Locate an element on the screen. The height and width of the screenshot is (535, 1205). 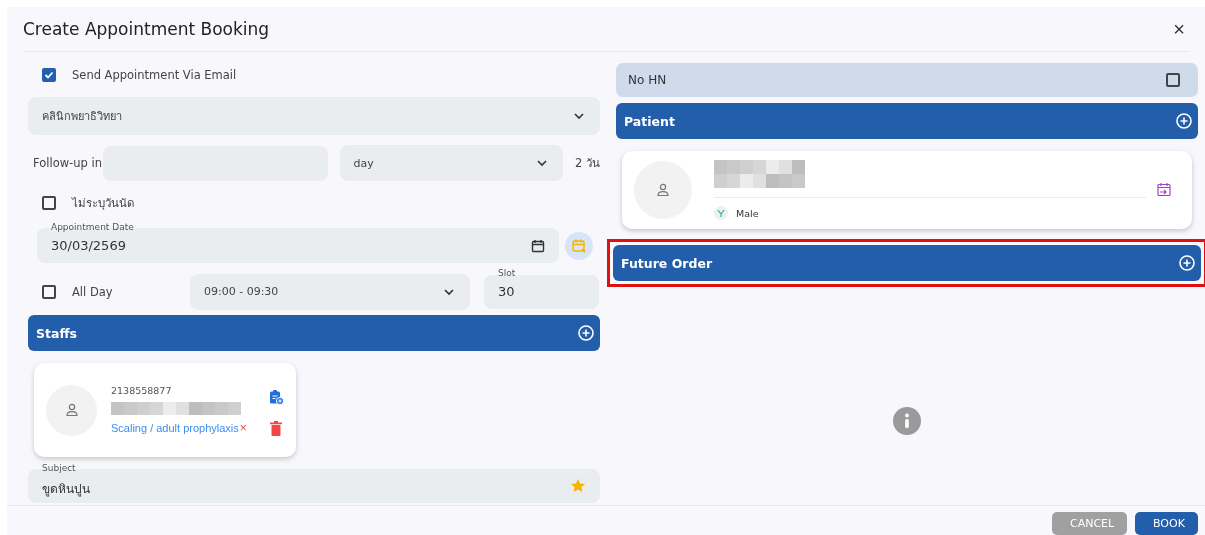
remove-procedure-button: × is located at coordinates (243, 428).